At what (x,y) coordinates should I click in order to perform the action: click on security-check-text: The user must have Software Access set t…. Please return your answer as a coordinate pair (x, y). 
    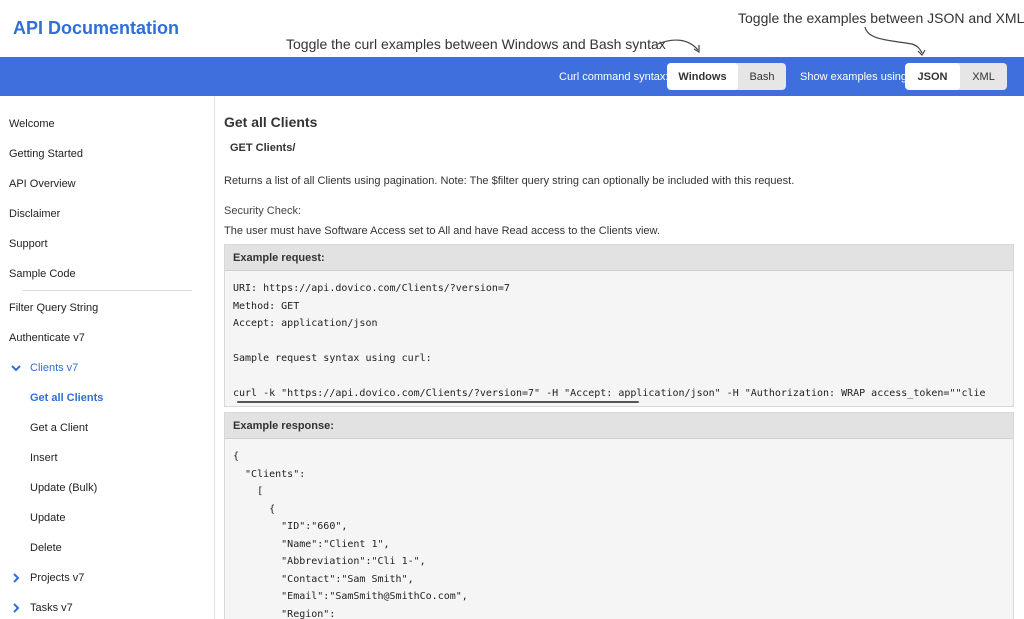
    Looking at the image, I should click on (442, 231).